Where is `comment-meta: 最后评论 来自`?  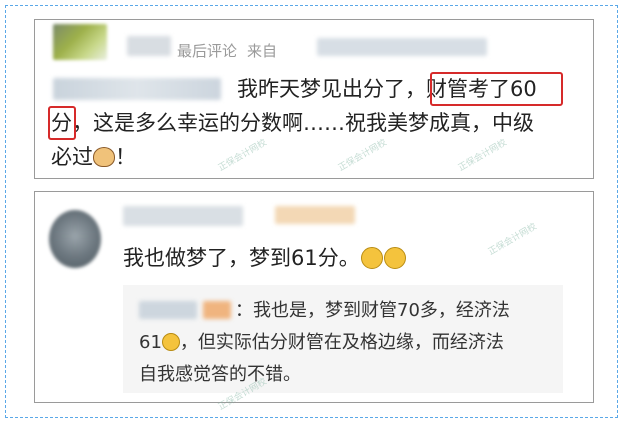
comment-meta: 最后评论 来自 is located at coordinates (232, 50).